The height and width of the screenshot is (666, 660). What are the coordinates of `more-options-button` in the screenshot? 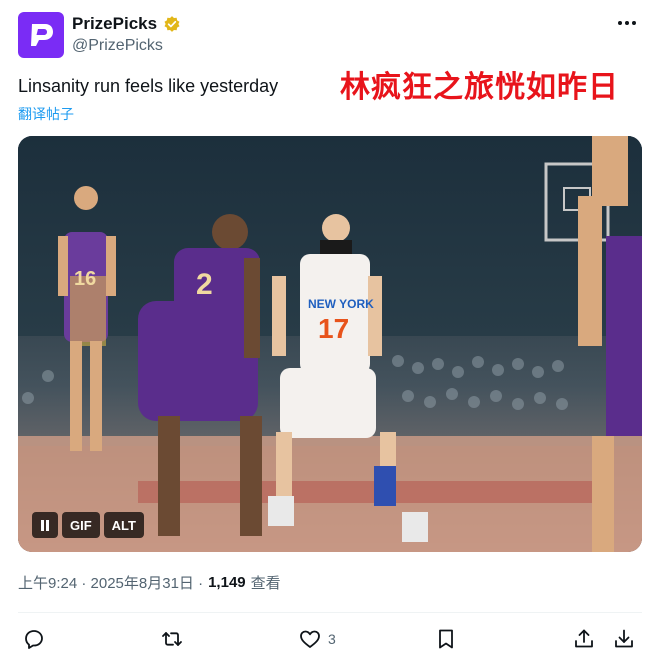 It's located at (629, 23).